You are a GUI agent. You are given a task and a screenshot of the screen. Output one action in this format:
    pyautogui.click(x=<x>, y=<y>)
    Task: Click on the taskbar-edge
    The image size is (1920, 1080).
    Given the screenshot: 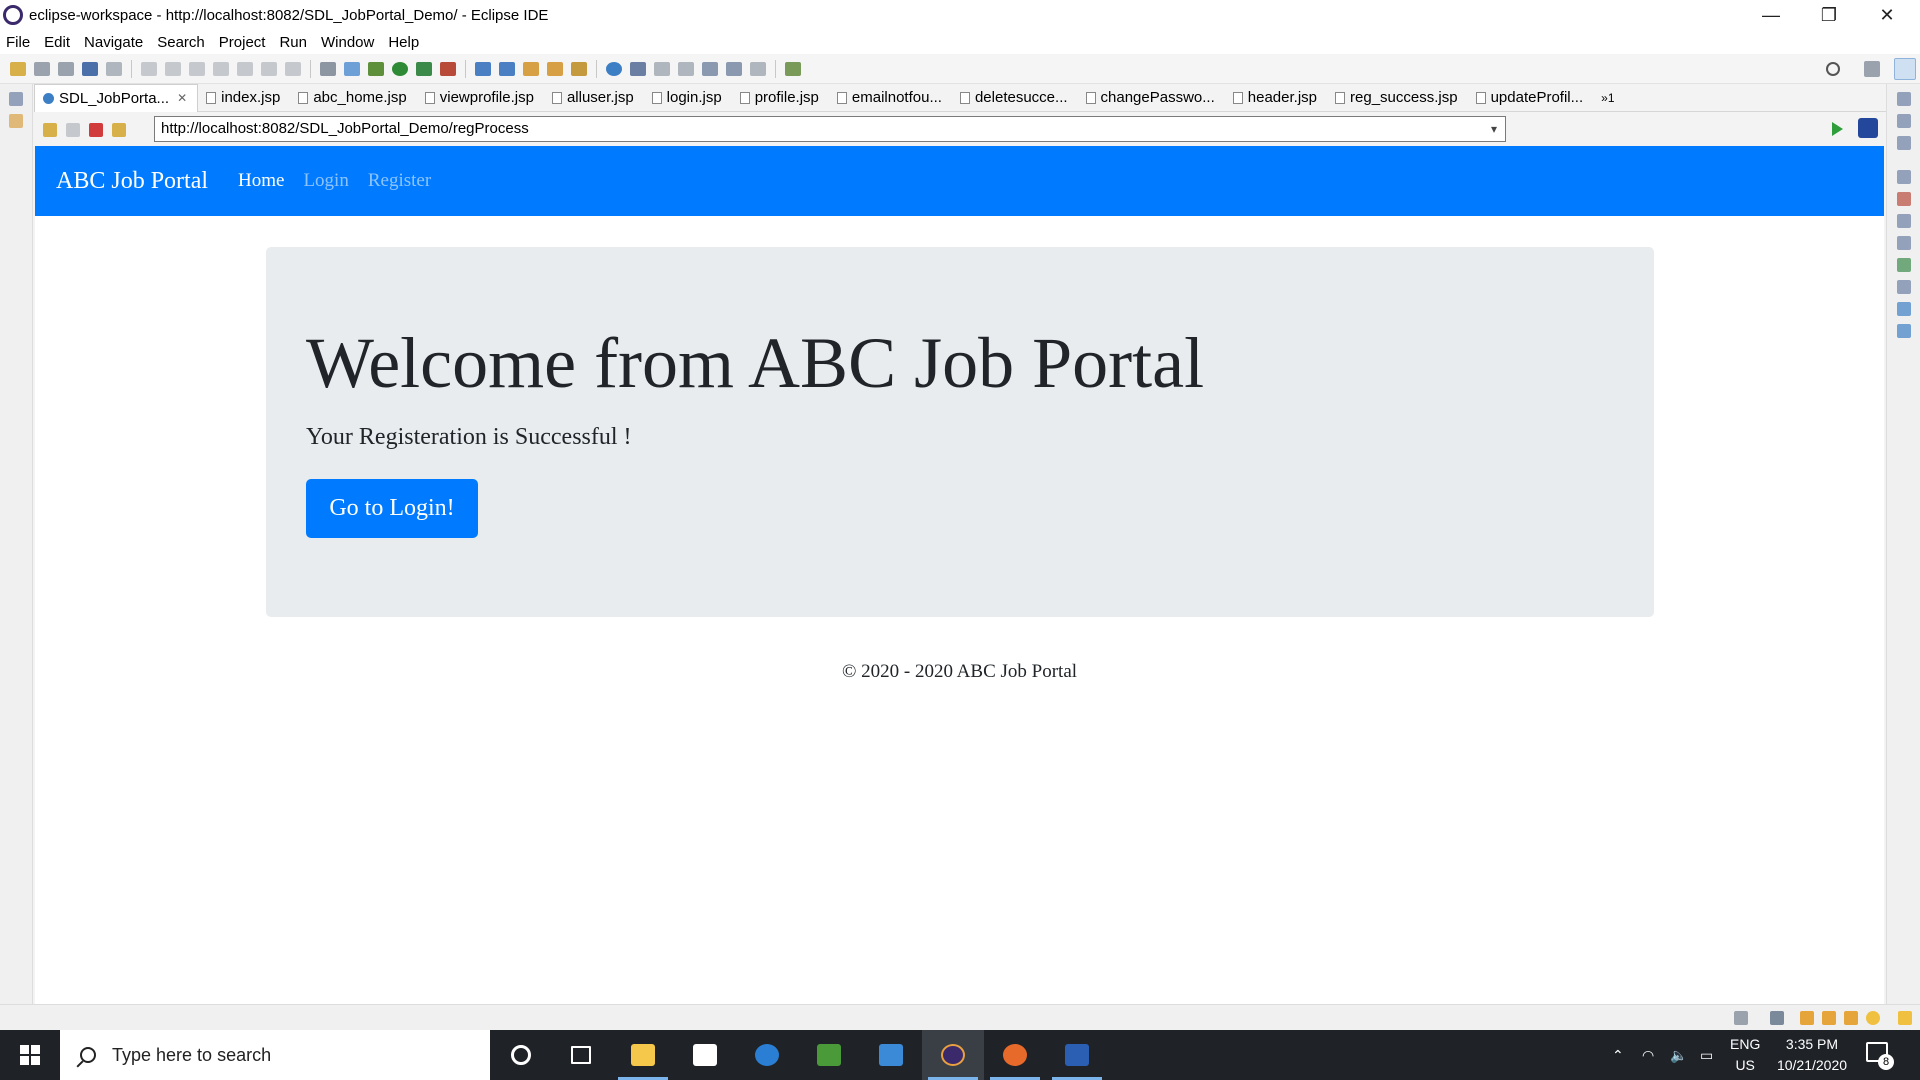 What is the action you would take?
    pyautogui.click(x=767, y=1055)
    